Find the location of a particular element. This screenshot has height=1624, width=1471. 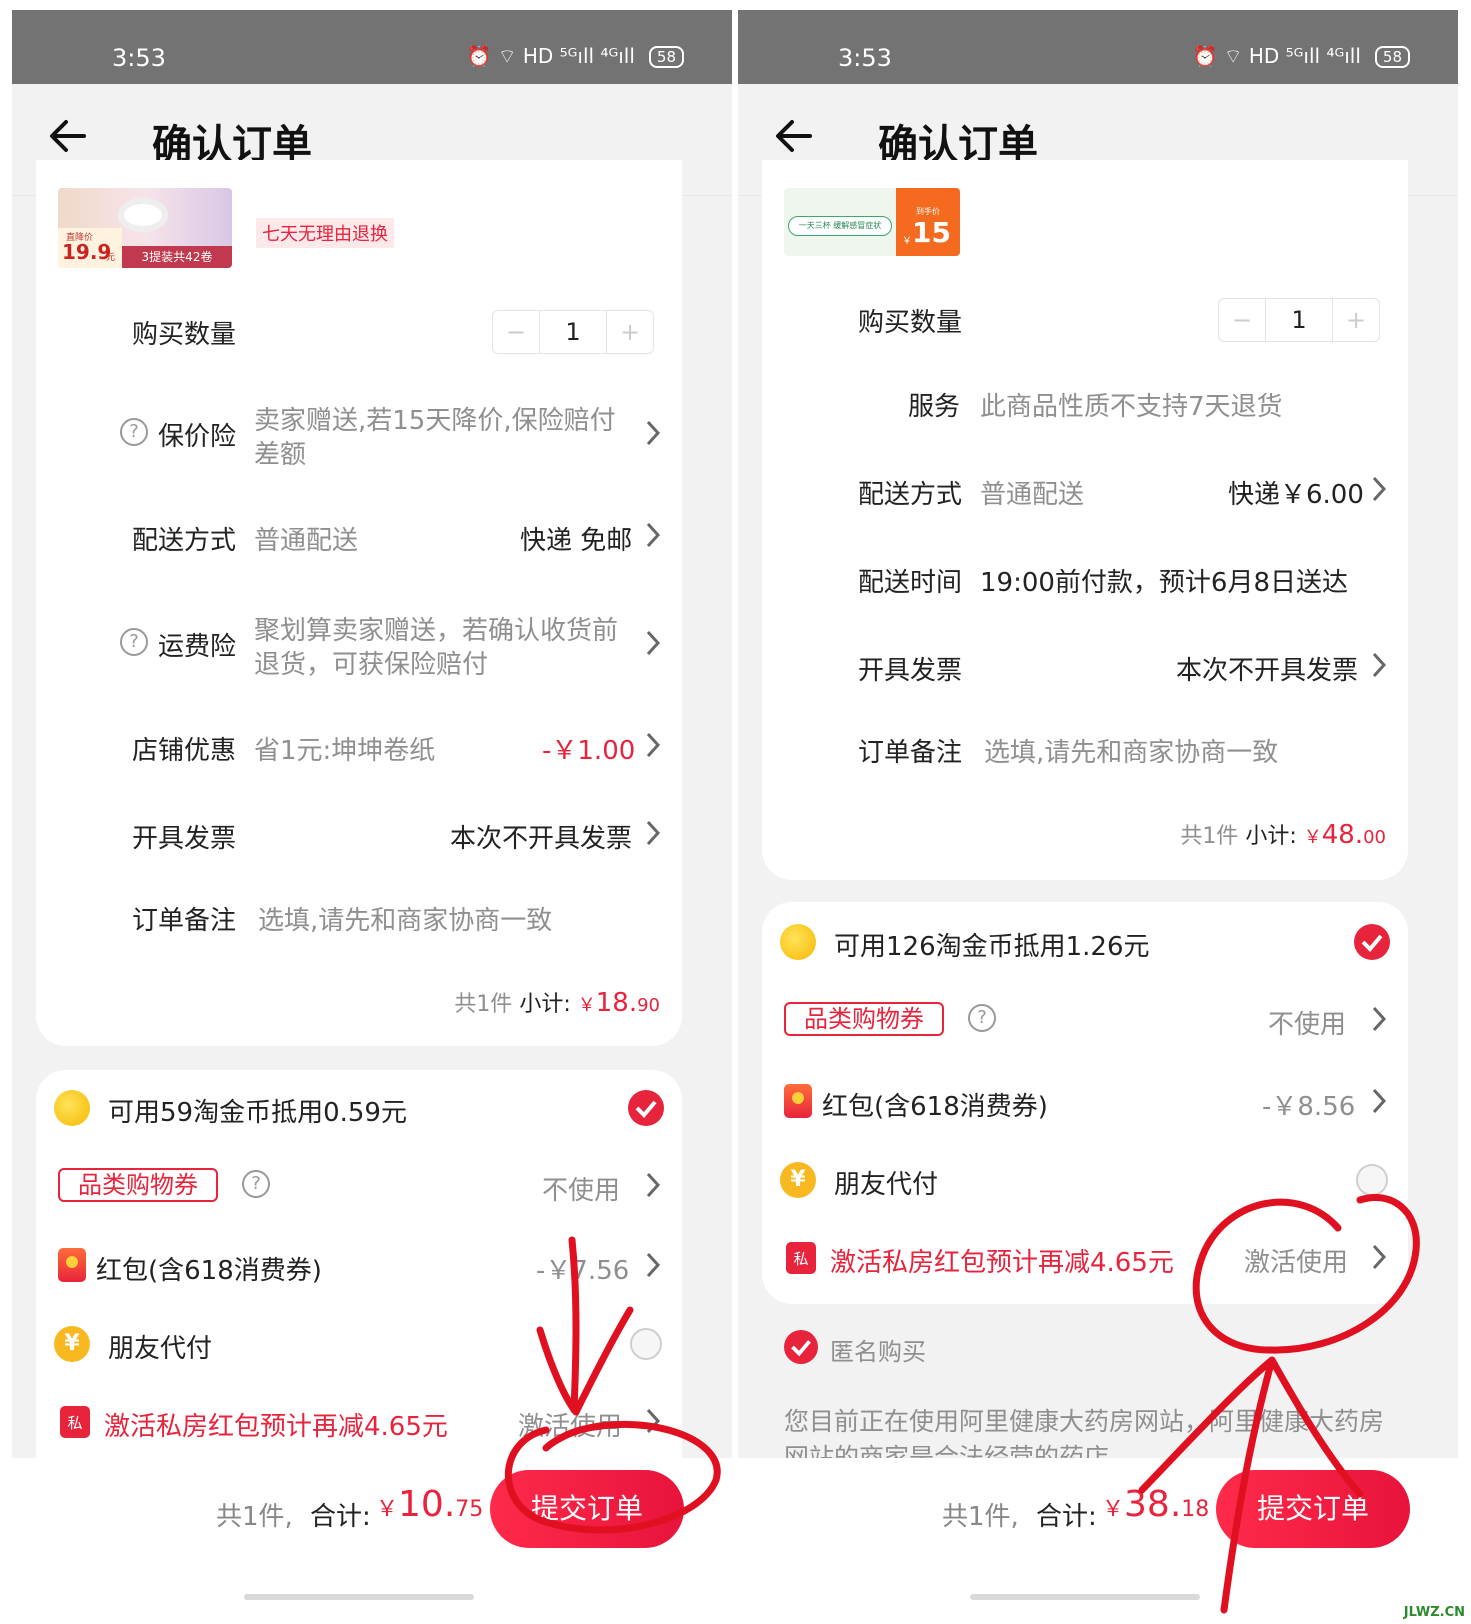

redpacket-amount: -￥8.56 is located at coordinates (1308, 1104).